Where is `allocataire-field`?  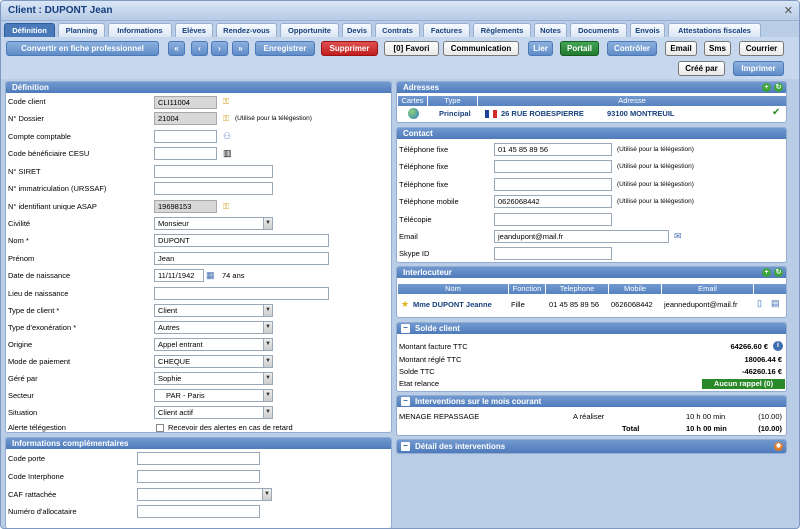 allocataire-field is located at coordinates (198, 511).